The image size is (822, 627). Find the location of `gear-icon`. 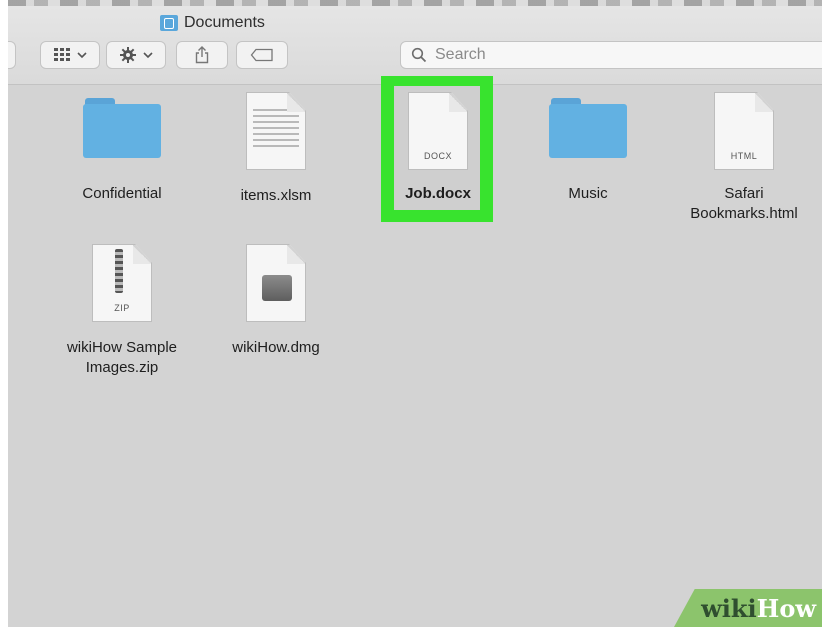

gear-icon is located at coordinates (128, 55).